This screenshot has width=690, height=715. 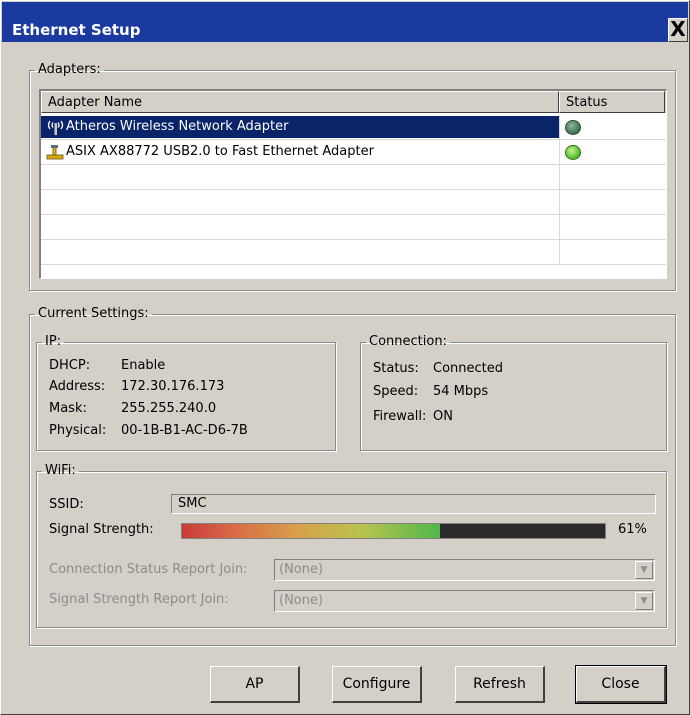 What do you see at coordinates (169, 408) in the screenshot?
I see `mask-value: 255.255.240.0` at bounding box center [169, 408].